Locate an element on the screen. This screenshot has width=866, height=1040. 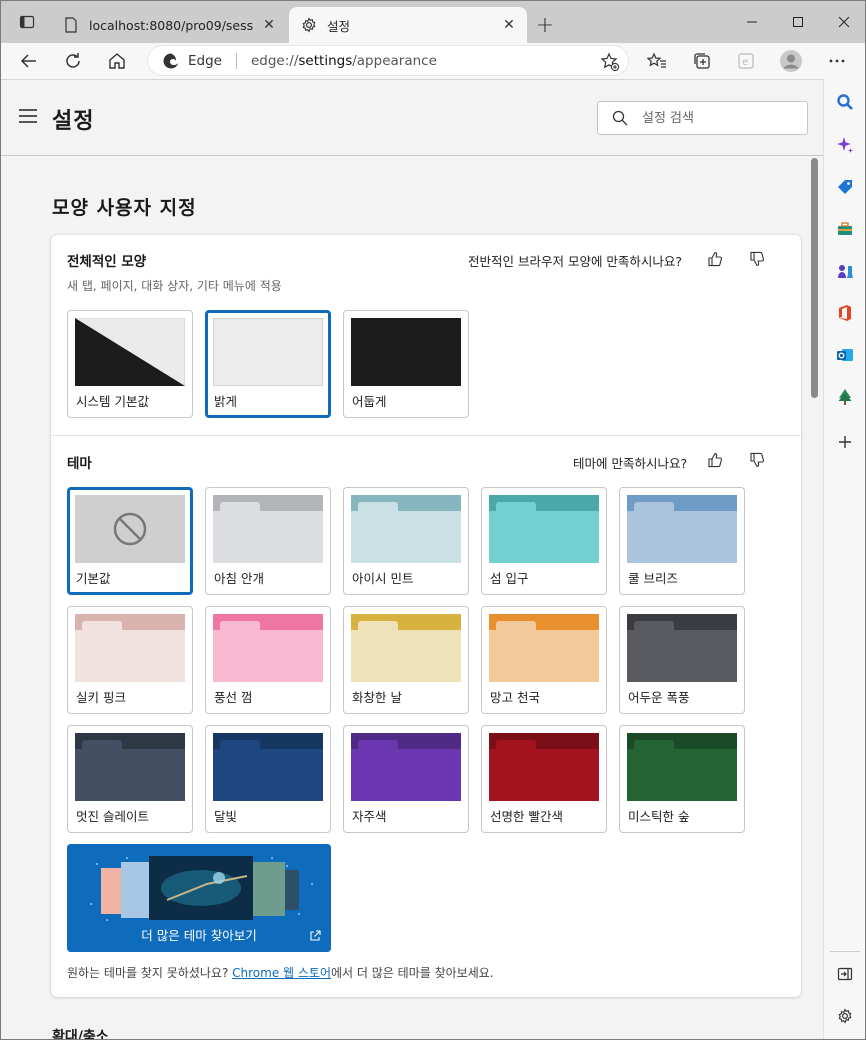
theme-option: 실키 핑크 is located at coordinates (130, 660).